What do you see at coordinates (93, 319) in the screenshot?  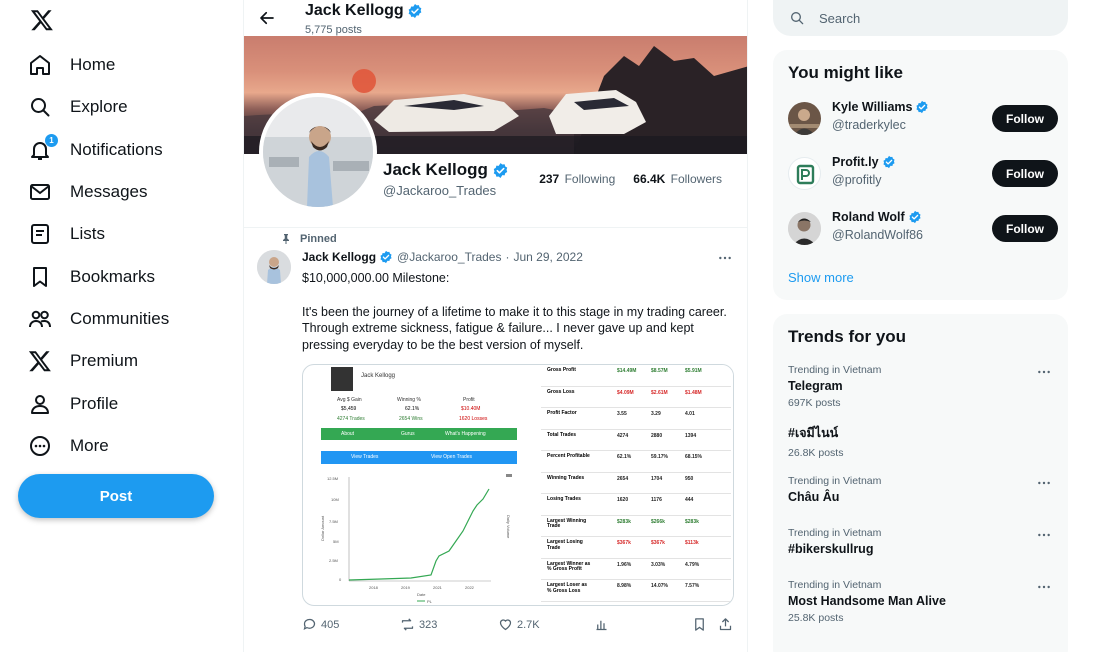 I see `nav-item-communities: Communities` at bounding box center [93, 319].